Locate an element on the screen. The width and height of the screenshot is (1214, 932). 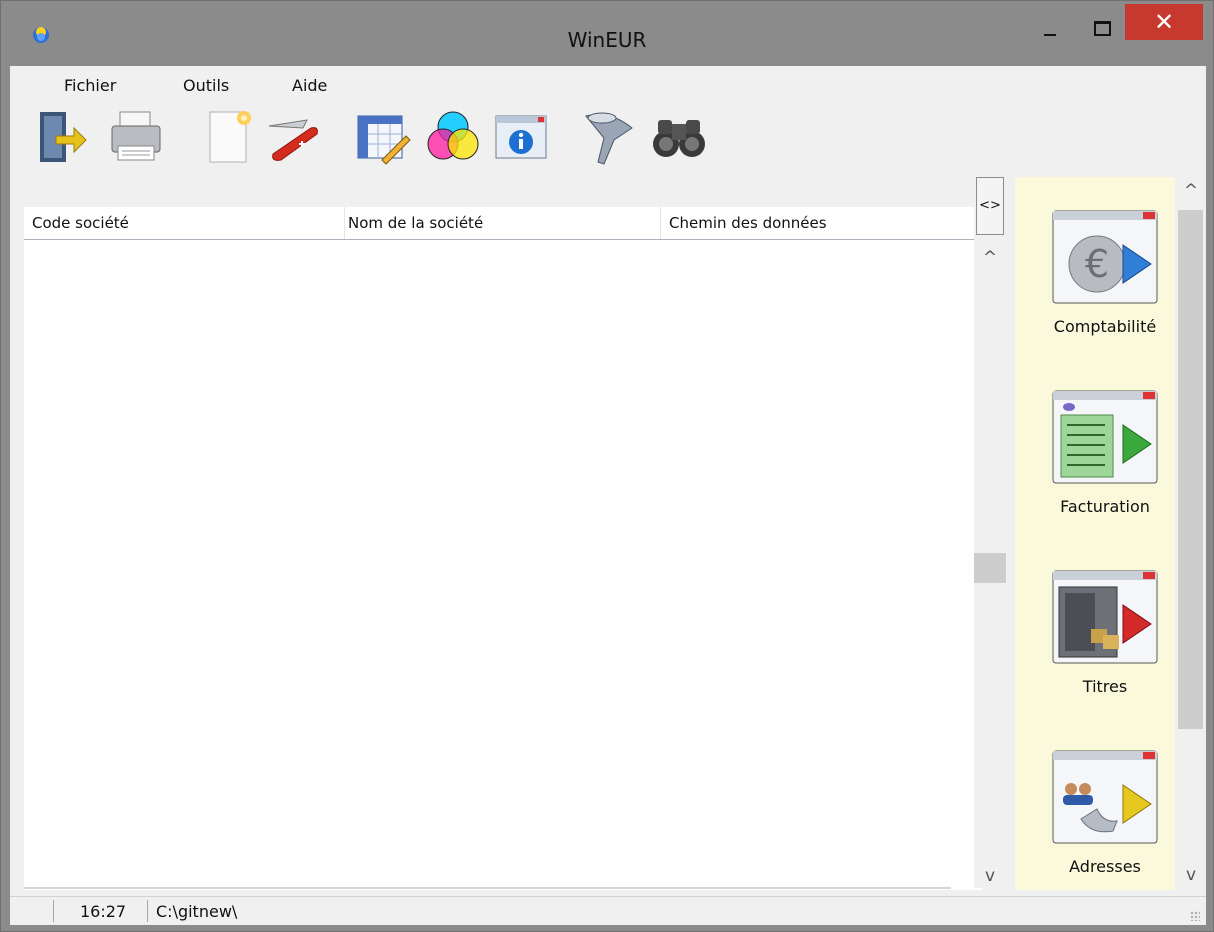
module-label: Adresses is located at coordinates (1105, 866).